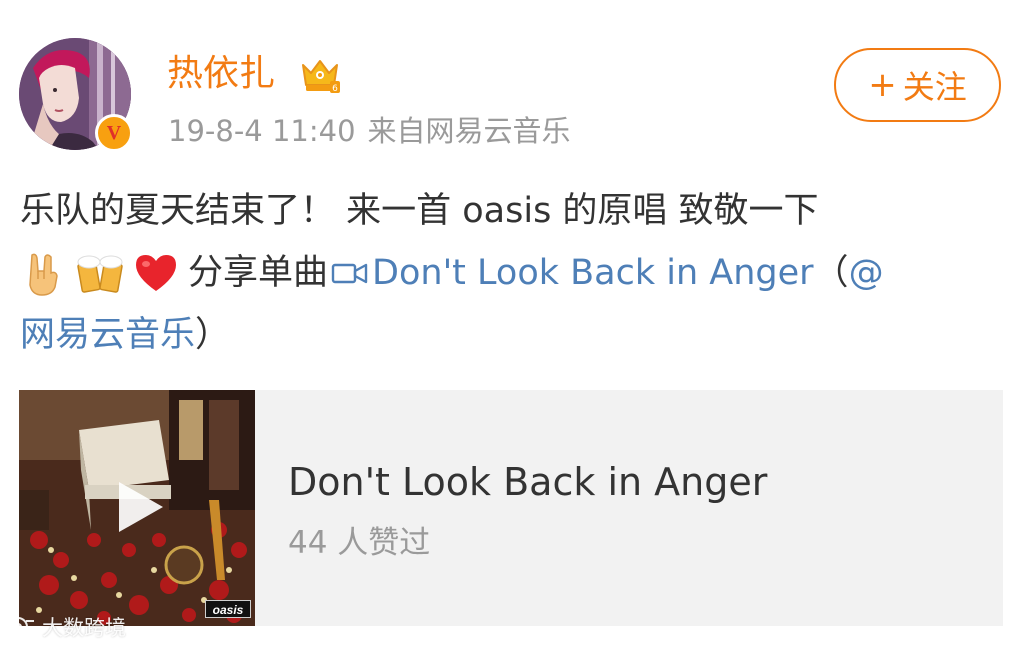 The width and height of the screenshot is (1022, 646). I want to click on mention-at: @, so click(866, 273).